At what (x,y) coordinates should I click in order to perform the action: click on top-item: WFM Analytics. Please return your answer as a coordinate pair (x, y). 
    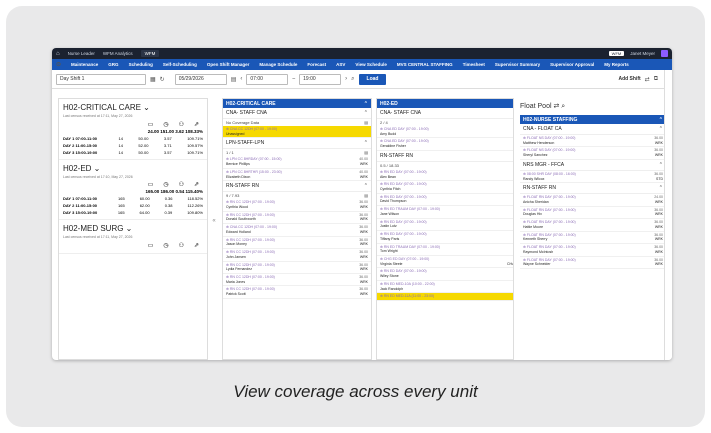
    Looking at the image, I should click on (118, 53).